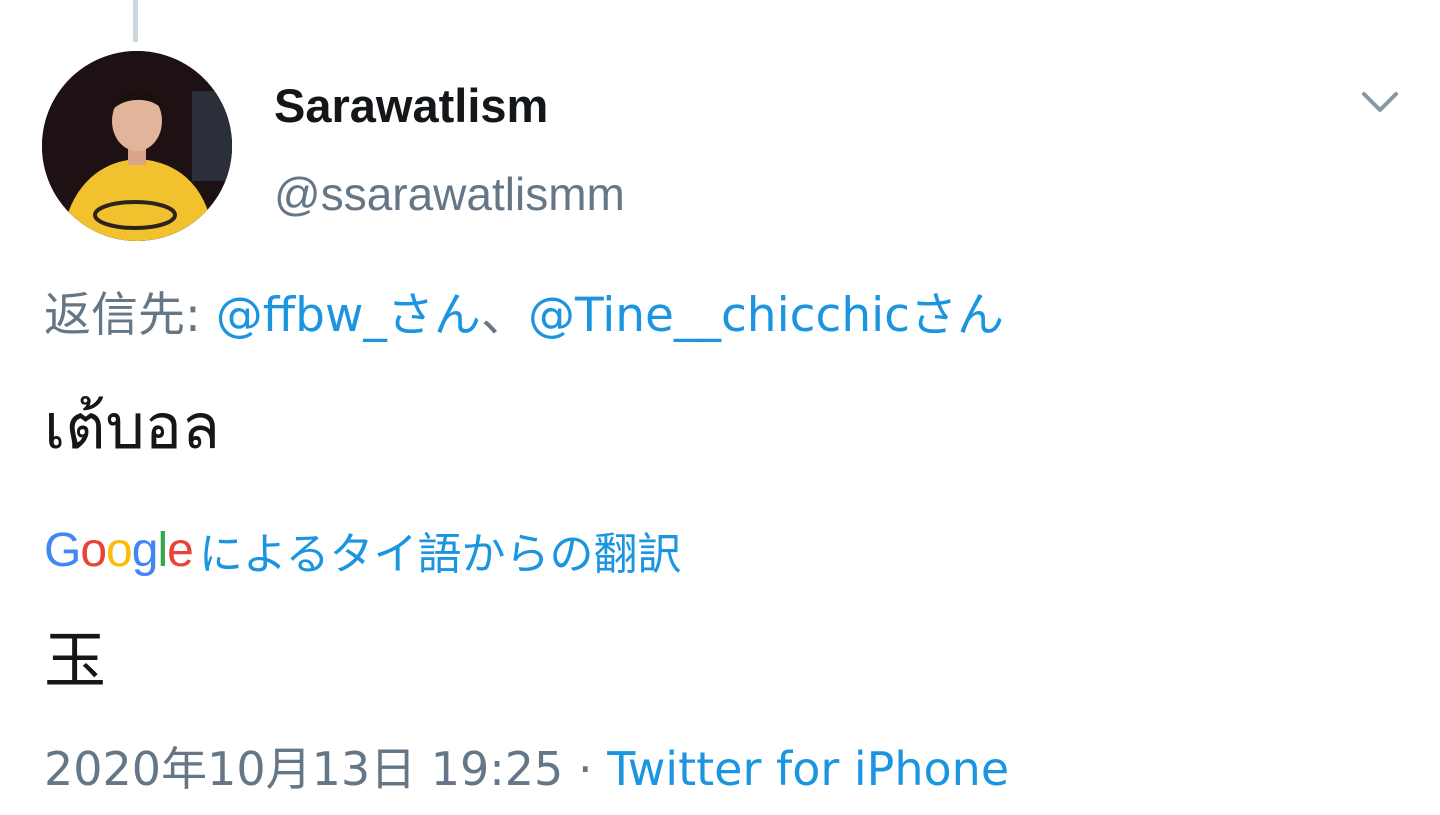 This screenshot has width=1440, height=815. Describe the element at coordinates (766, 315) in the screenshot. I see `reply-user-link: @Tine__chicchicさん` at that location.